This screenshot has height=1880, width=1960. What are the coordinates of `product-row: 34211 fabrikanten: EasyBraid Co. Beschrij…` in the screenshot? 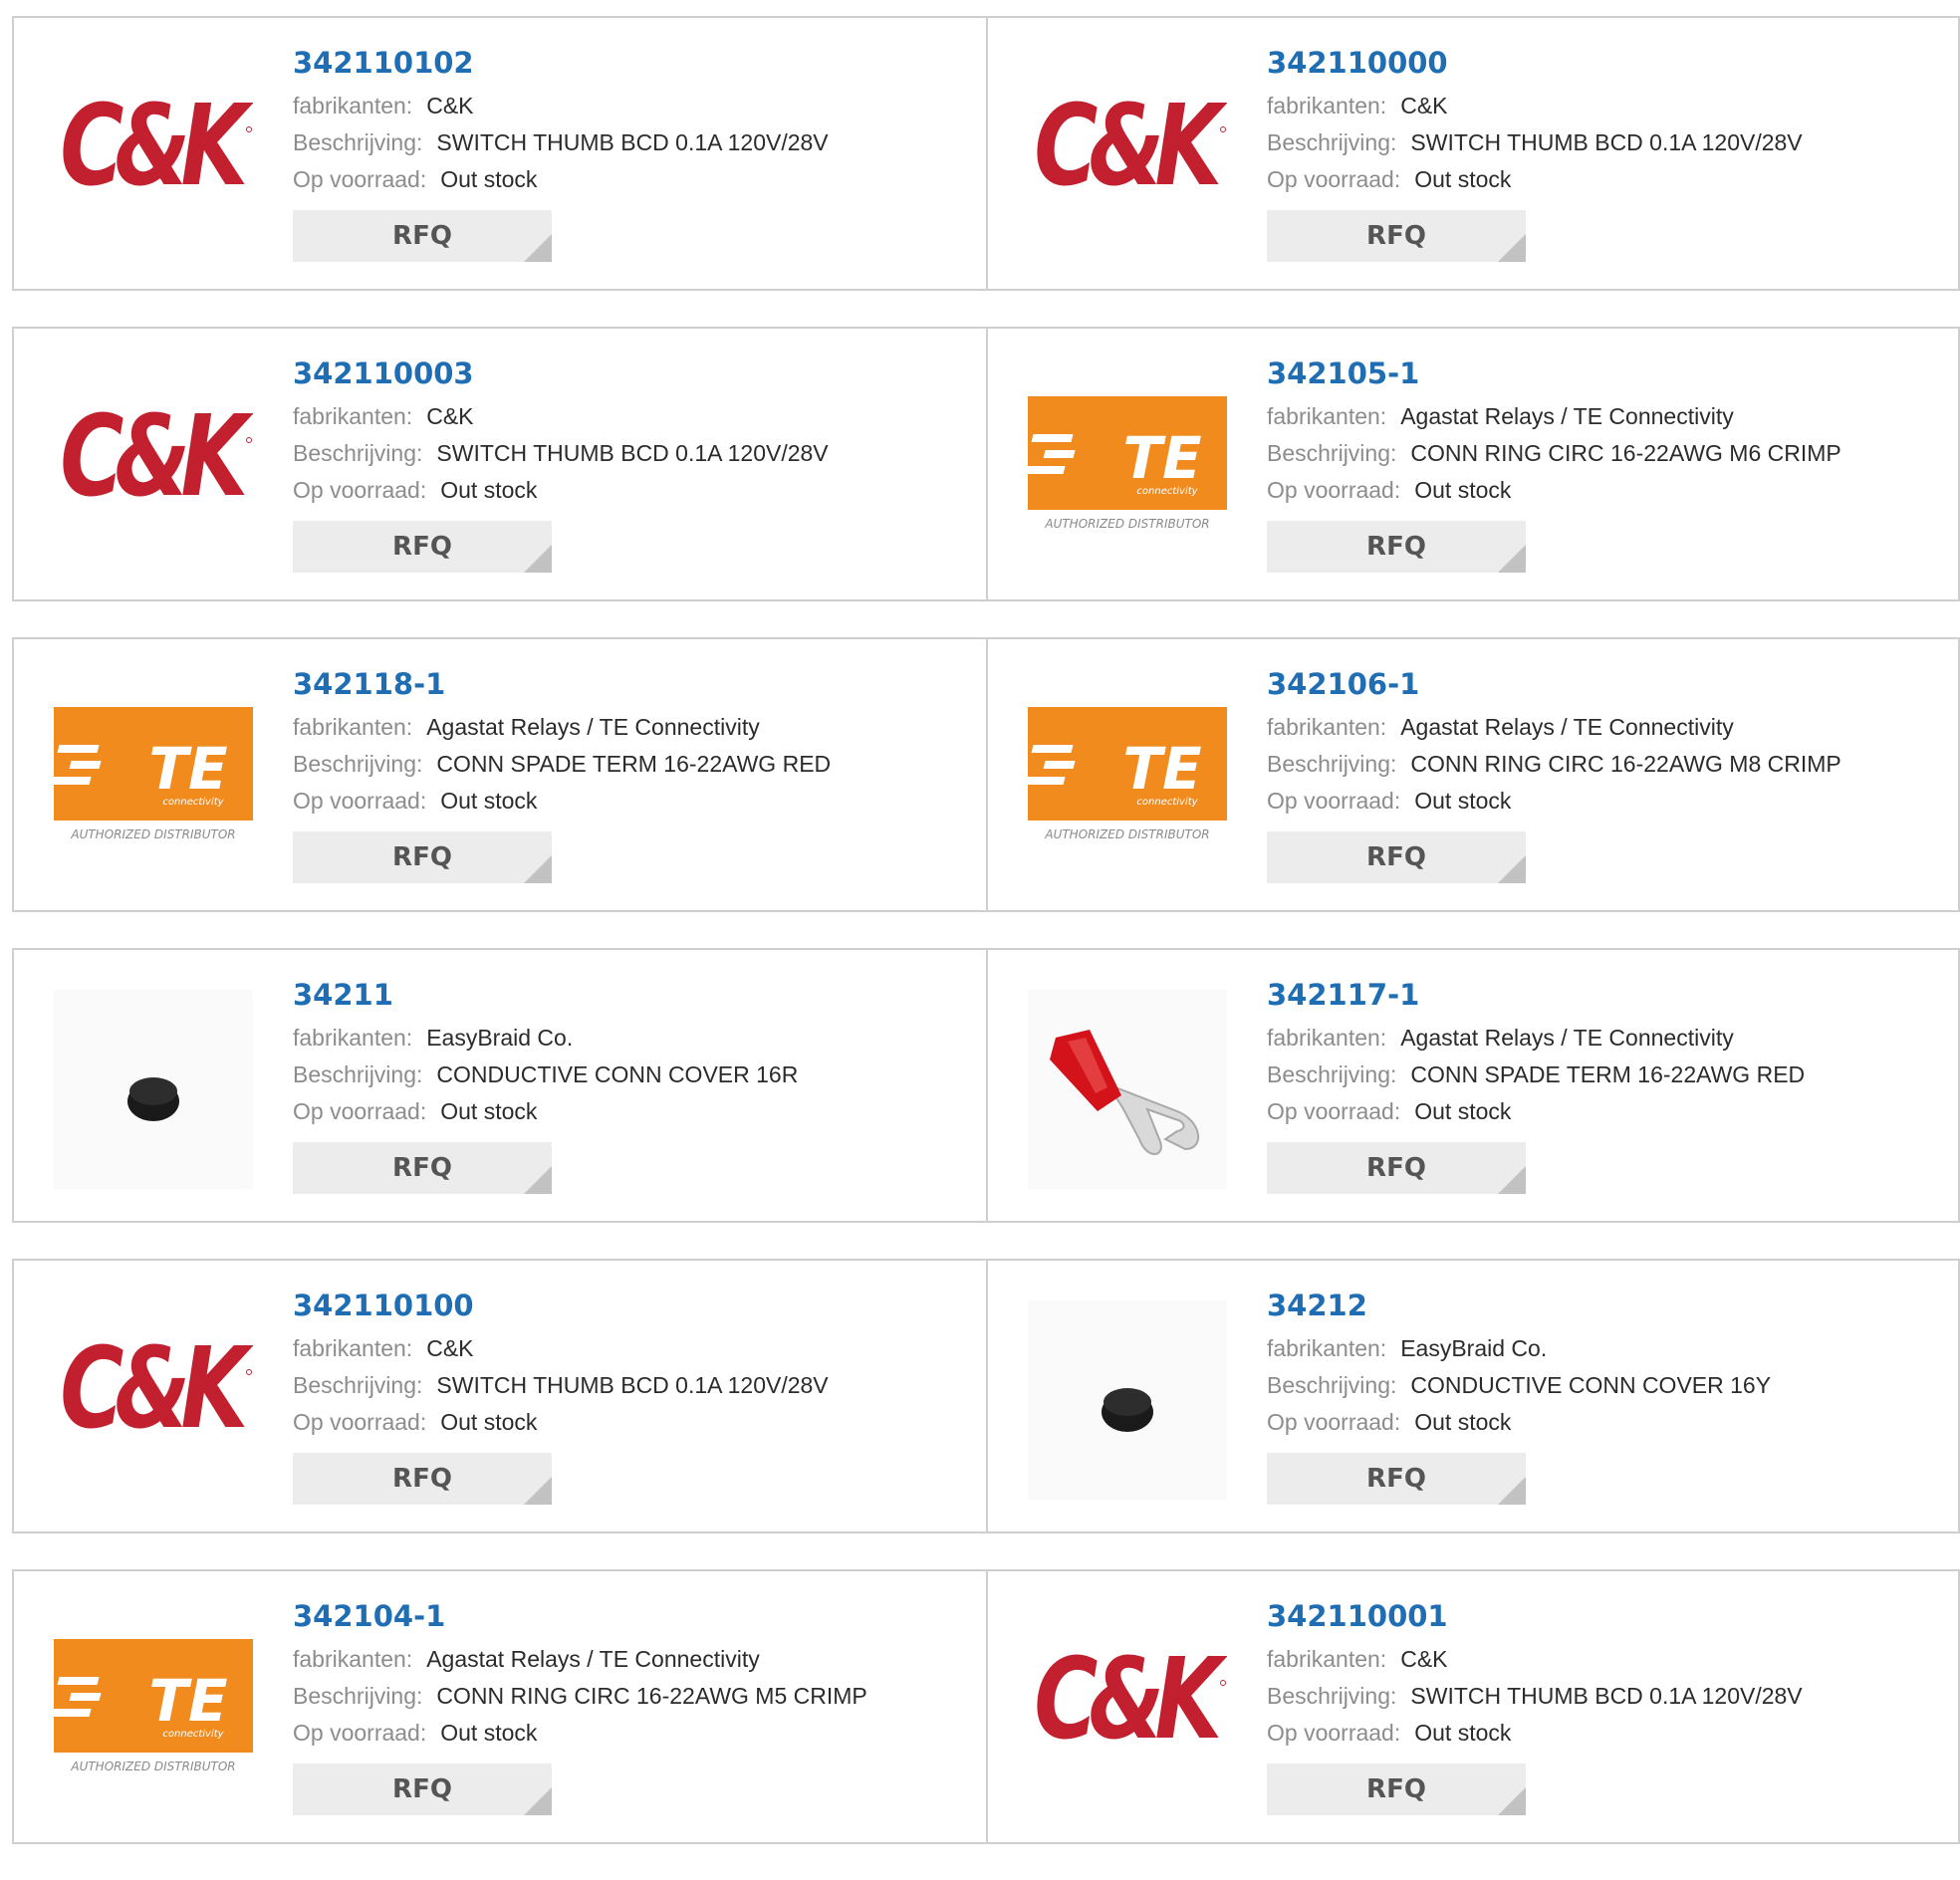 It's located at (986, 1085).